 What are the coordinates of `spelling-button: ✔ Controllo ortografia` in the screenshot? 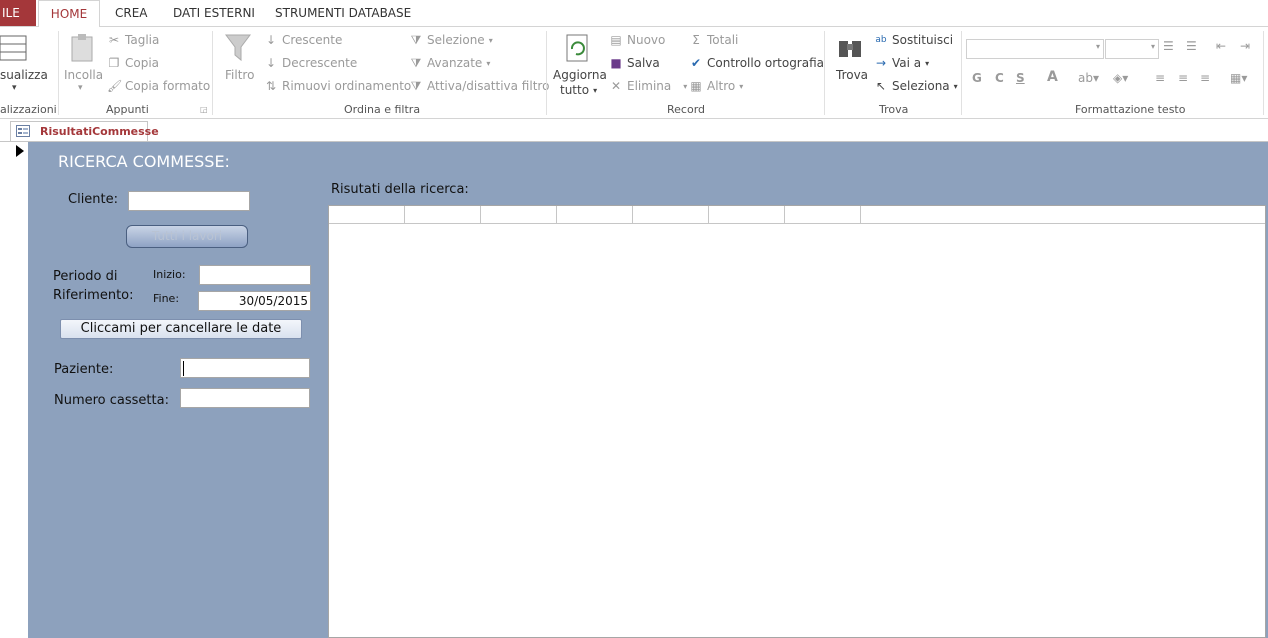 It's located at (756, 63).